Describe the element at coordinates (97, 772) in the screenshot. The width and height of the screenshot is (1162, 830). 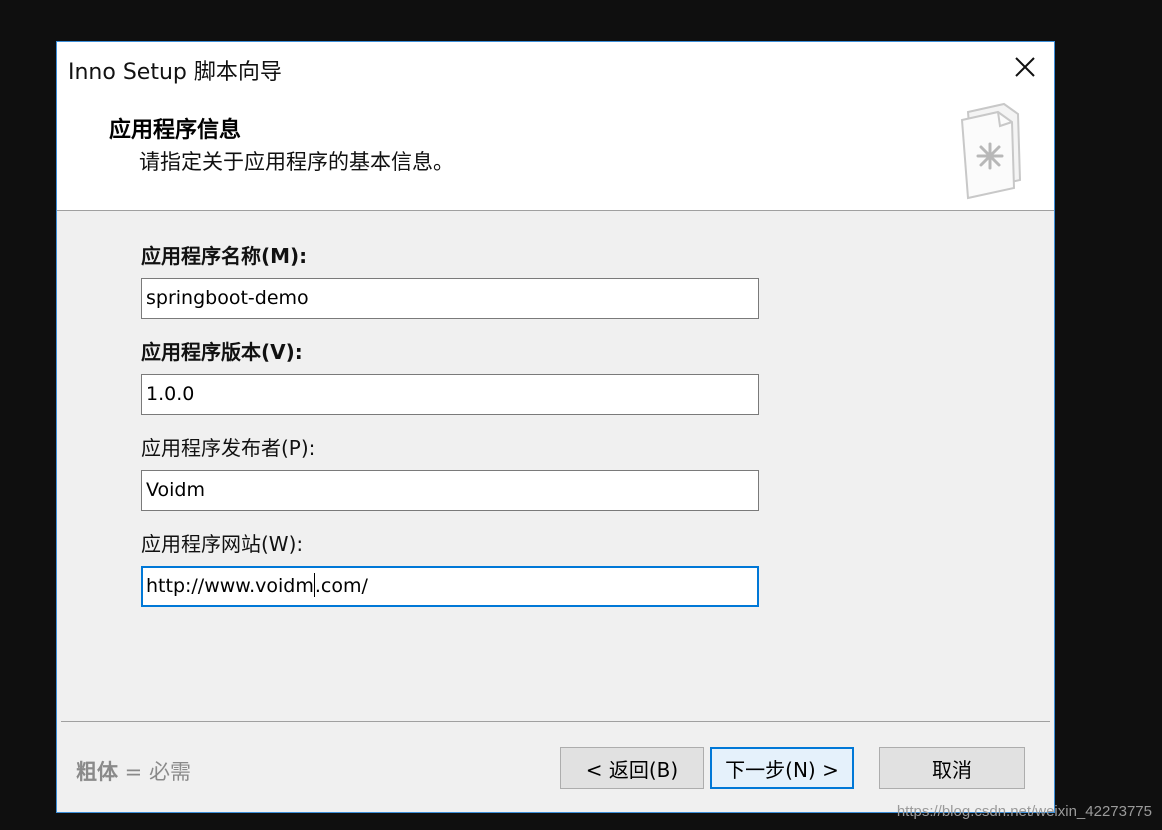
I see `legend-bold-text: 粗体` at that location.